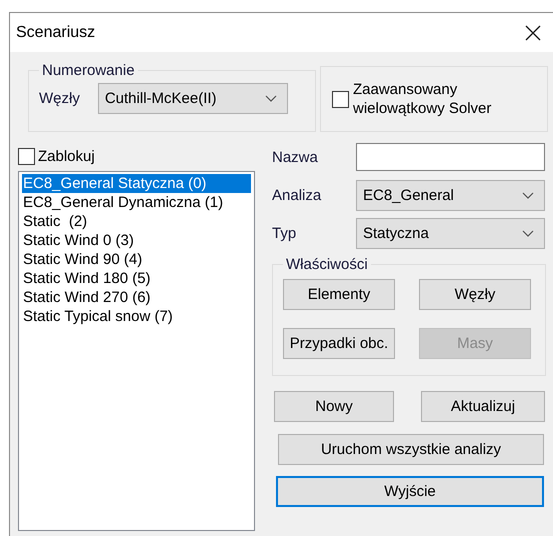 This screenshot has height=536, width=553. What do you see at coordinates (340, 99) in the screenshot?
I see `solver-checkbox` at bounding box center [340, 99].